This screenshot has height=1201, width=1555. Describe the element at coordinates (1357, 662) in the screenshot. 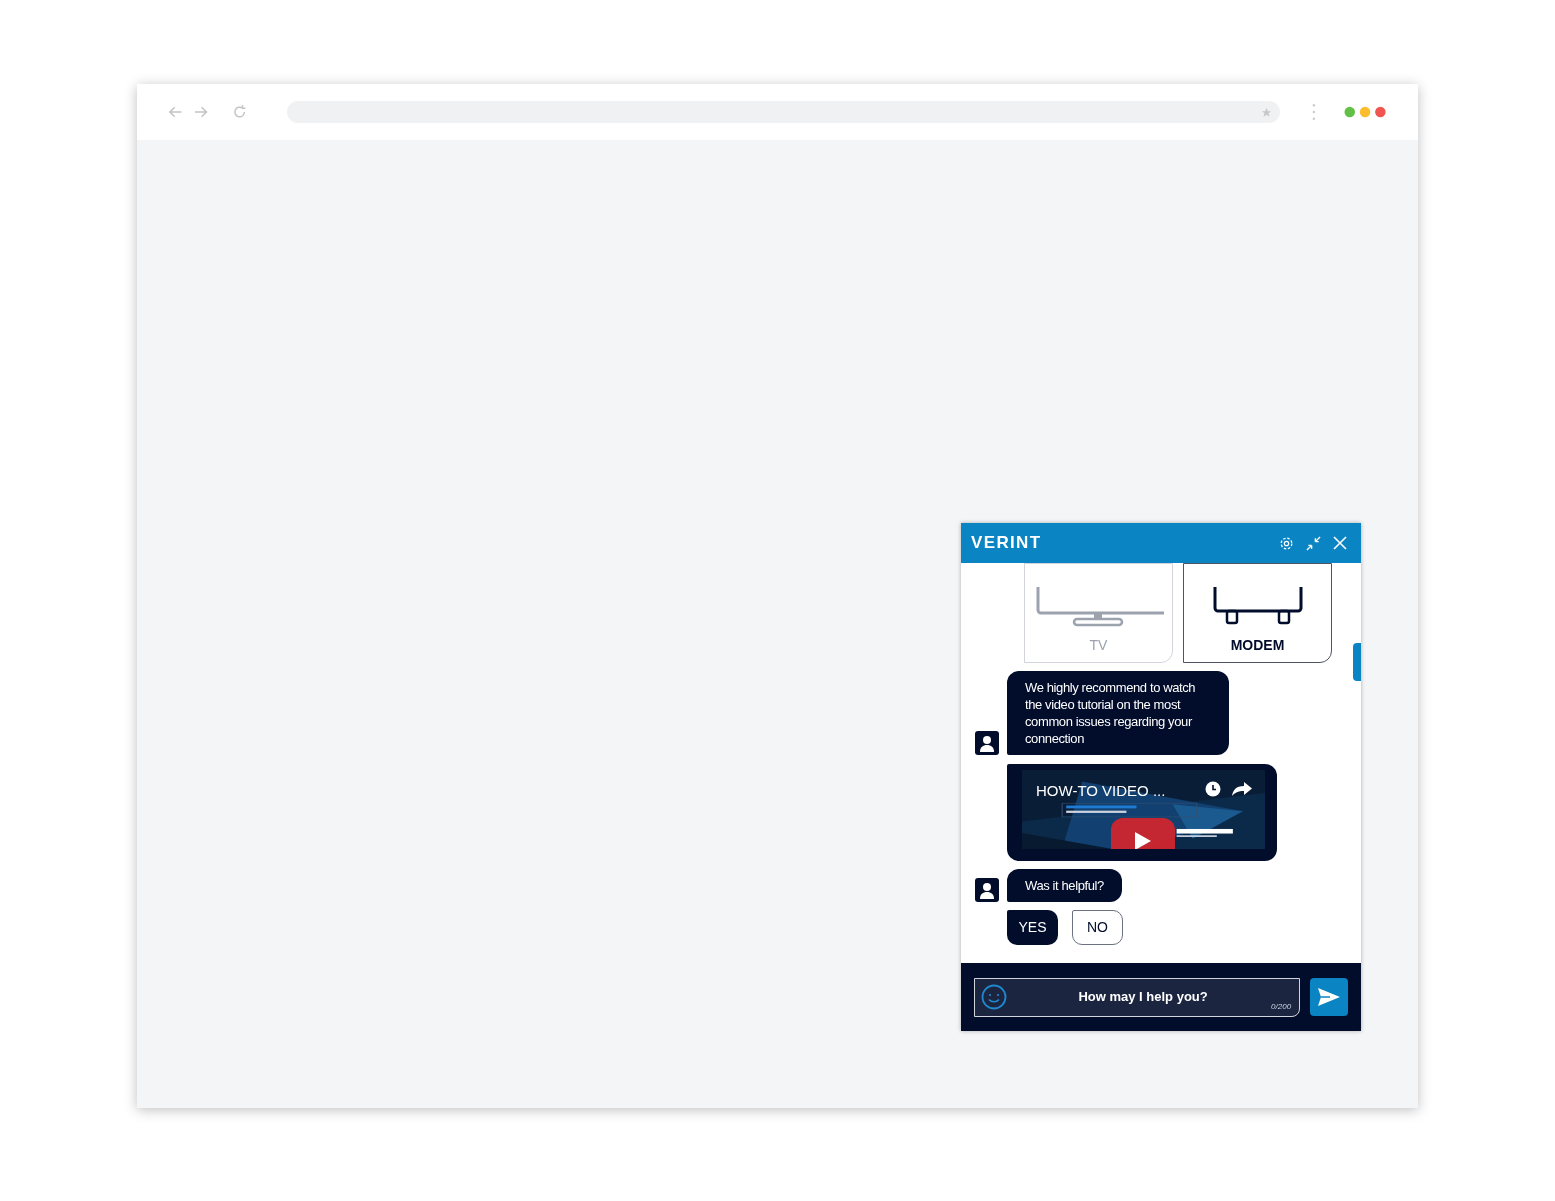

I see `scrollbar-handle` at that location.